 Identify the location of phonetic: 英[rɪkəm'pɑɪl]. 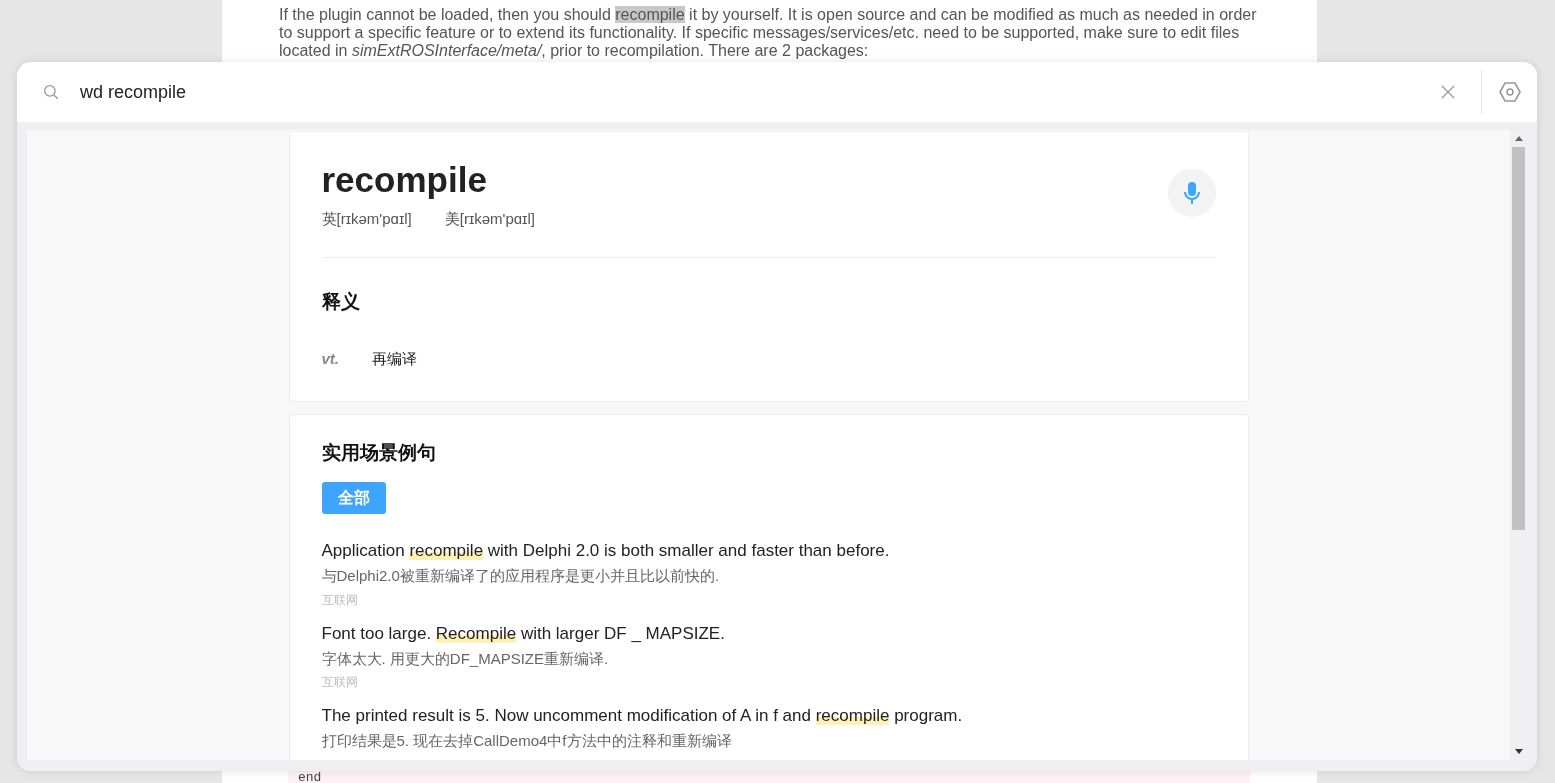
(366, 219).